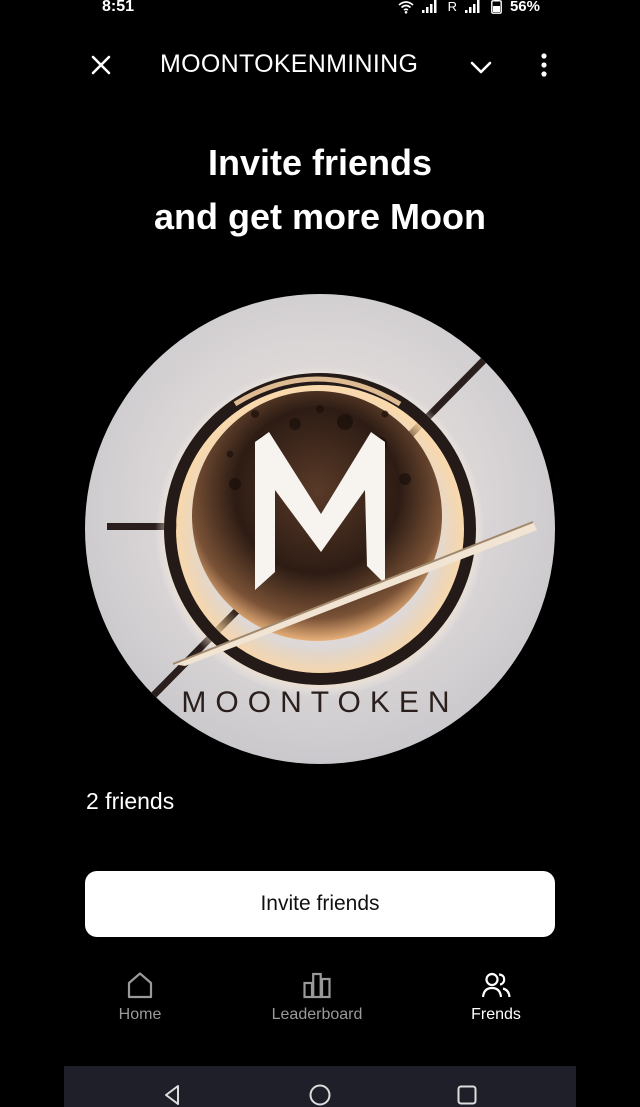  What do you see at coordinates (496, 985) in the screenshot?
I see `friends-icon` at bounding box center [496, 985].